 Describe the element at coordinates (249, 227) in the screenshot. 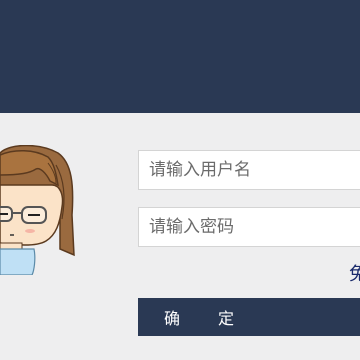

I see `password-input` at that location.